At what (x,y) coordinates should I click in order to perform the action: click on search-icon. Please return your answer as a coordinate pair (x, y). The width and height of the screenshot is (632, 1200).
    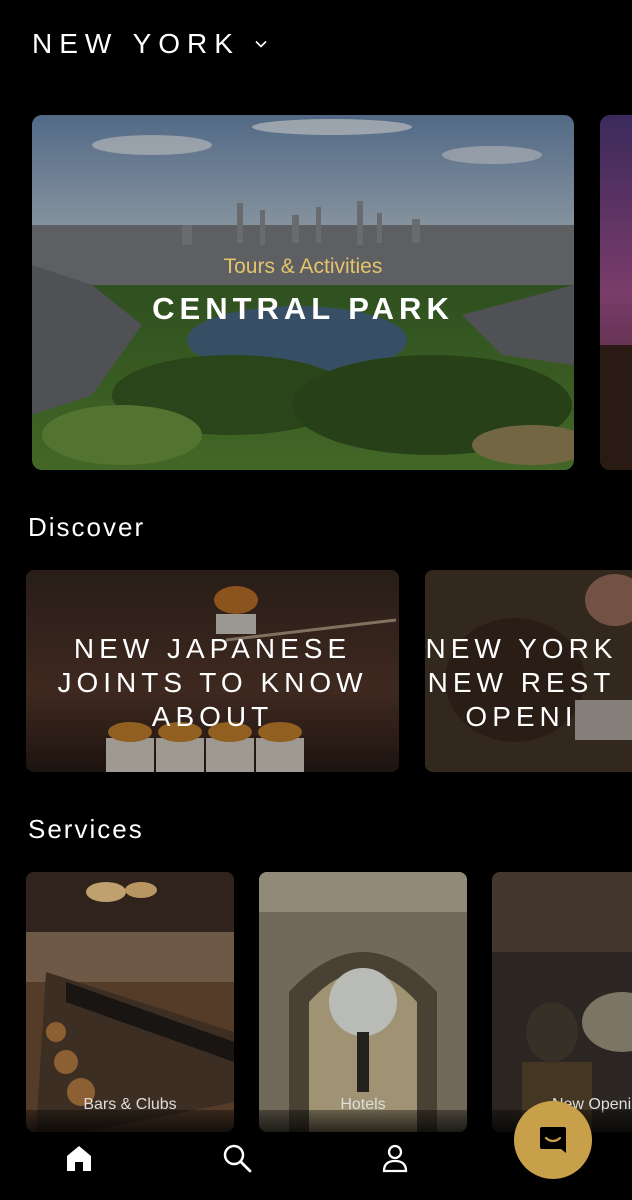
    Looking at the image, I should click on (237, 1158).